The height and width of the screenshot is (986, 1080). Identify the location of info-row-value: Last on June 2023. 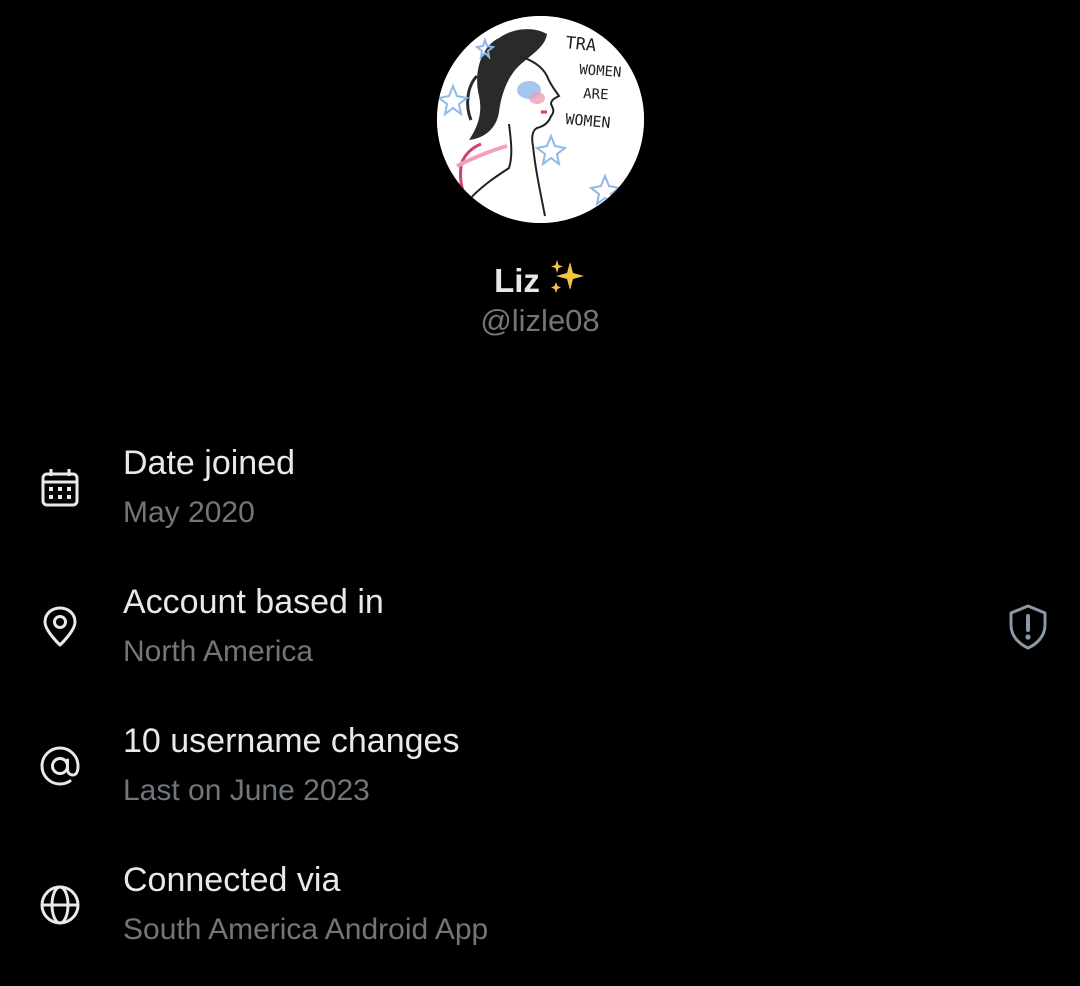
(246, 790).